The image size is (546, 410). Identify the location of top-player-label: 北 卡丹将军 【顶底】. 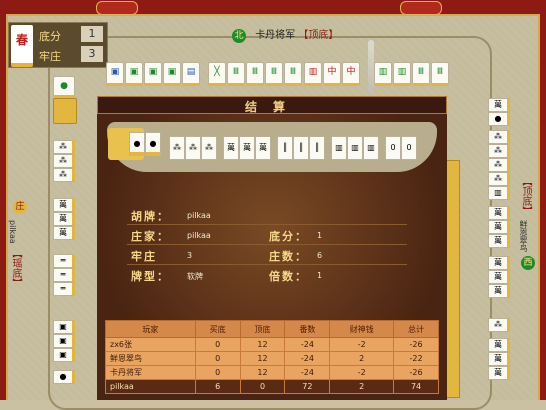
(285, 34).